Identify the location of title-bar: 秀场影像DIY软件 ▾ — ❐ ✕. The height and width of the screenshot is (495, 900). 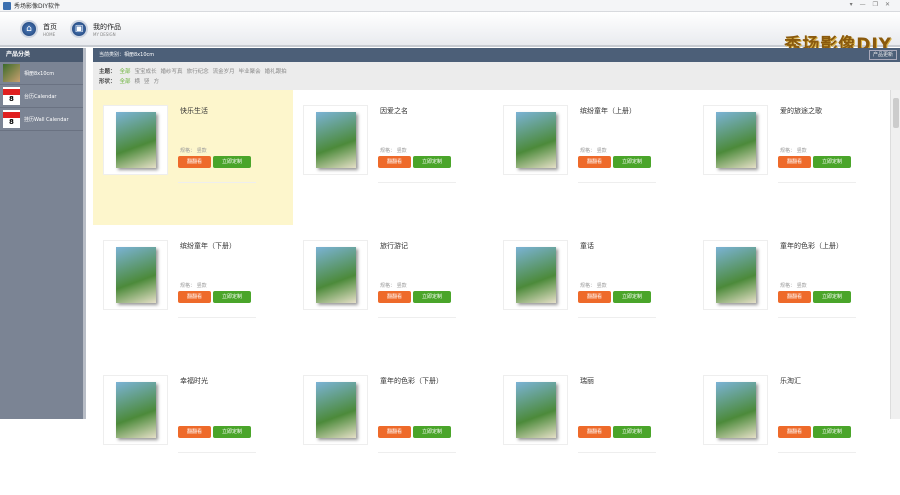
(450, 6).